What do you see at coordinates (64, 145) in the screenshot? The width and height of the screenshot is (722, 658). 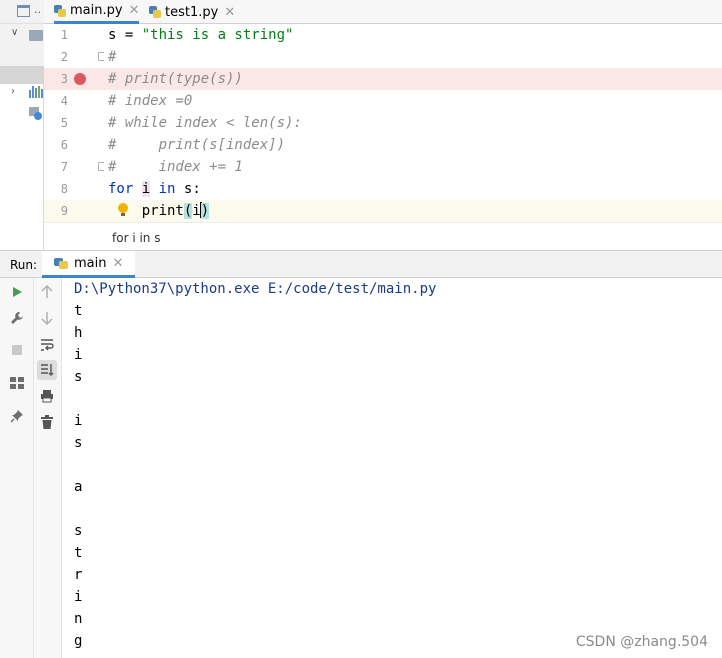 I see `line-number: 6` at bounding box center [64, 145].